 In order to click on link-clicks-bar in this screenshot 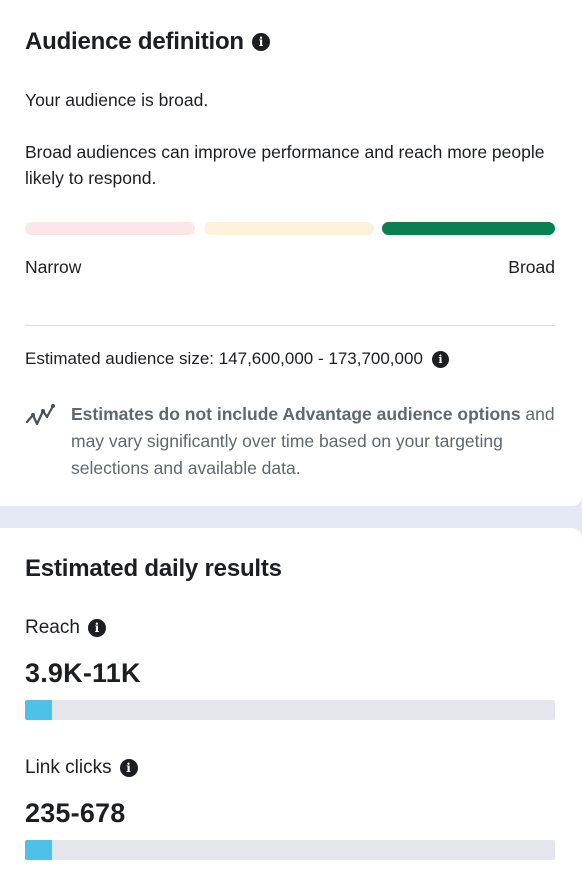, I will do `click(290, 850)`.